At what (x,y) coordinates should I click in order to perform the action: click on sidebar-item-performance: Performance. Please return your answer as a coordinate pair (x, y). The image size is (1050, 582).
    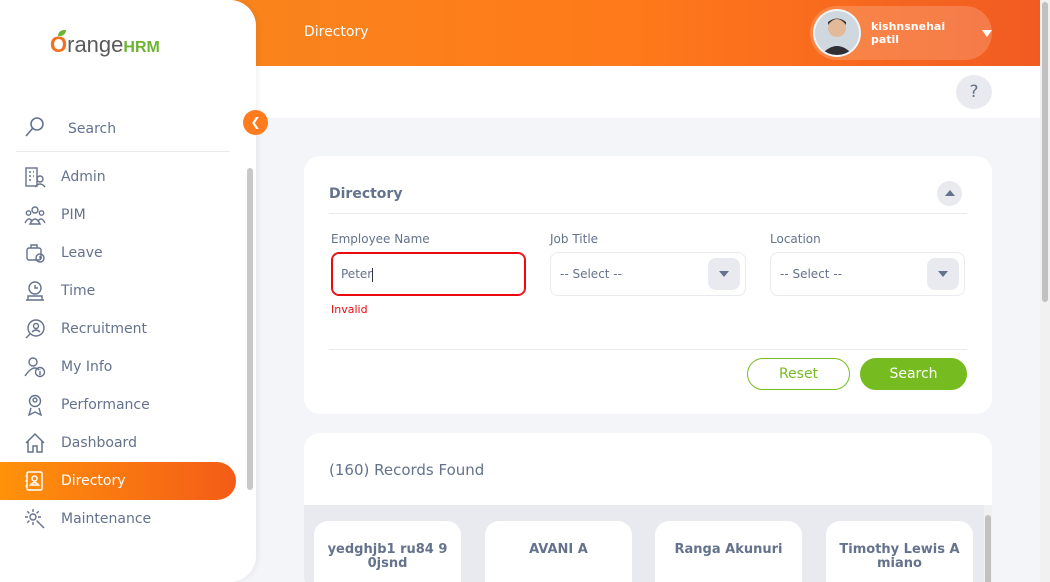
    Looking at the image, I should click on (118, 405).